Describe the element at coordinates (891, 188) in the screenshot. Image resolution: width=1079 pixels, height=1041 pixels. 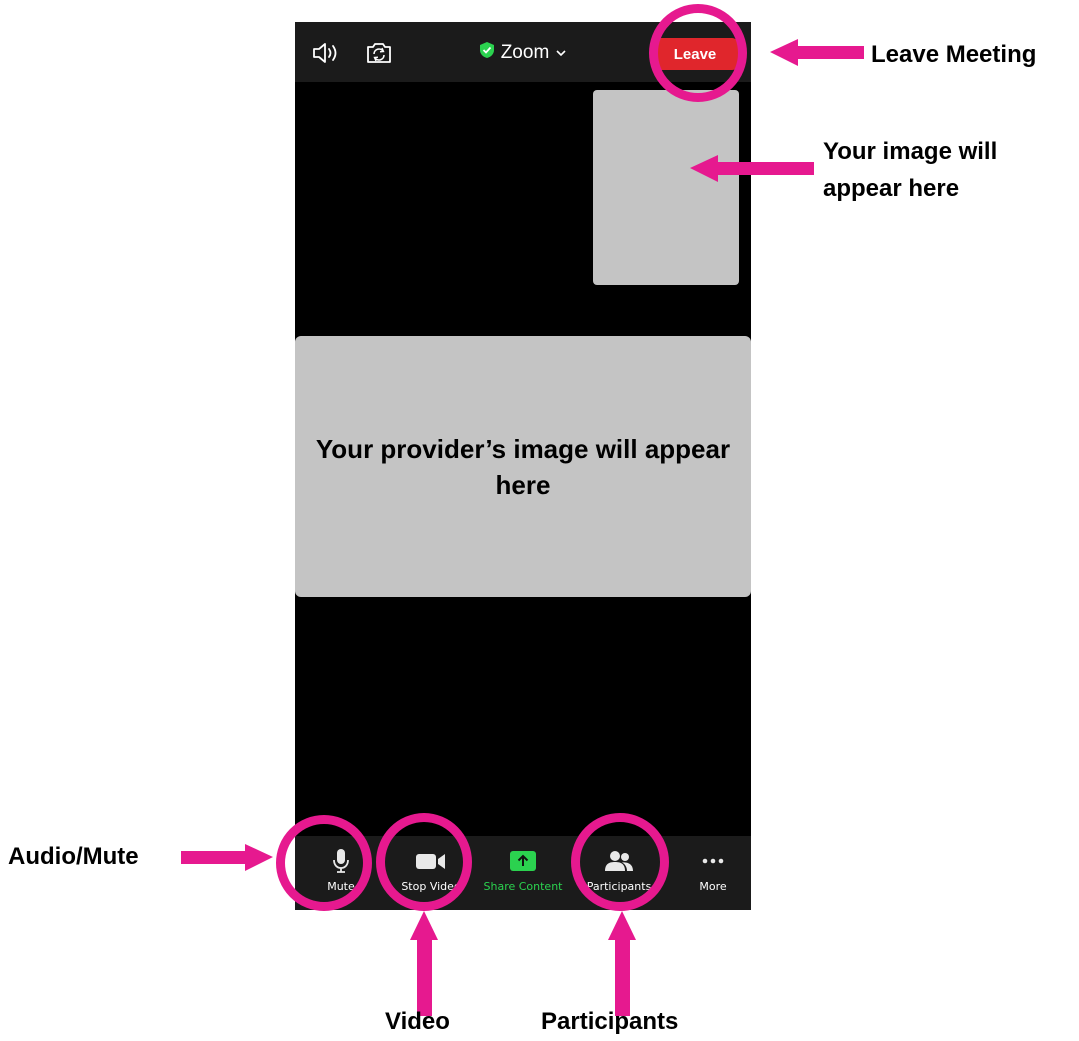
I see `self-image-annotation-line2: appear here` at that location.